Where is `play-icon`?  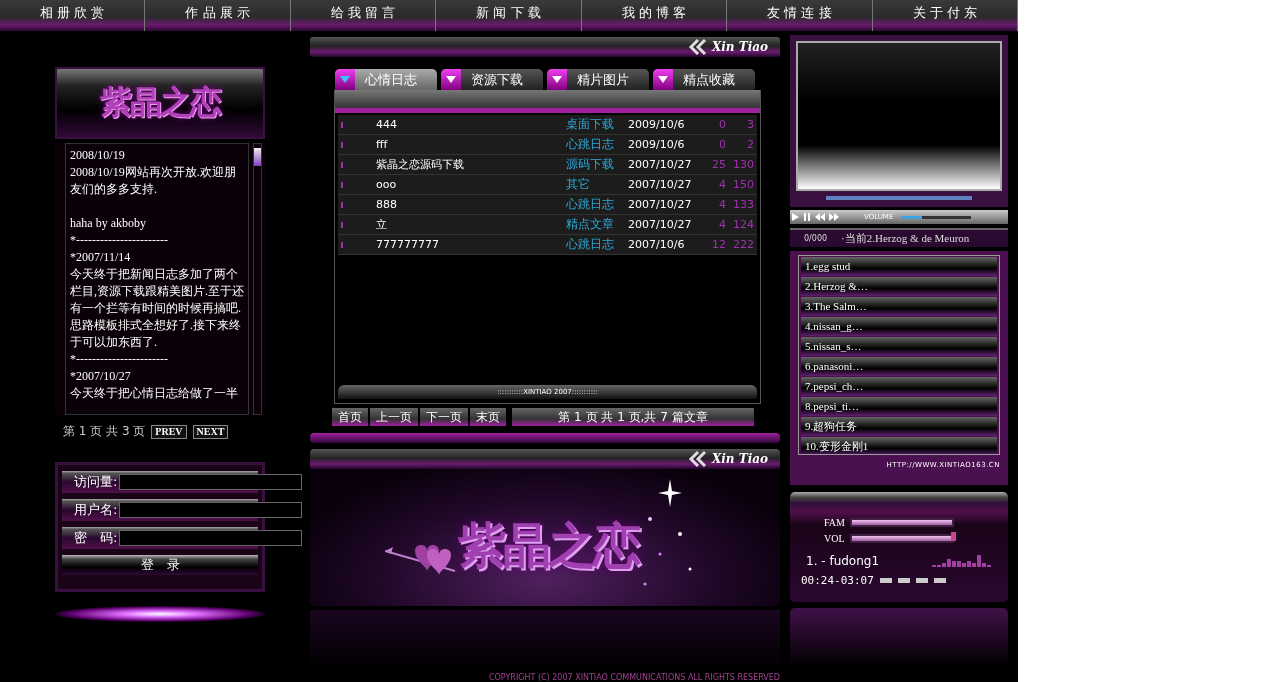
play-icon is located at coordinates (795, 217).